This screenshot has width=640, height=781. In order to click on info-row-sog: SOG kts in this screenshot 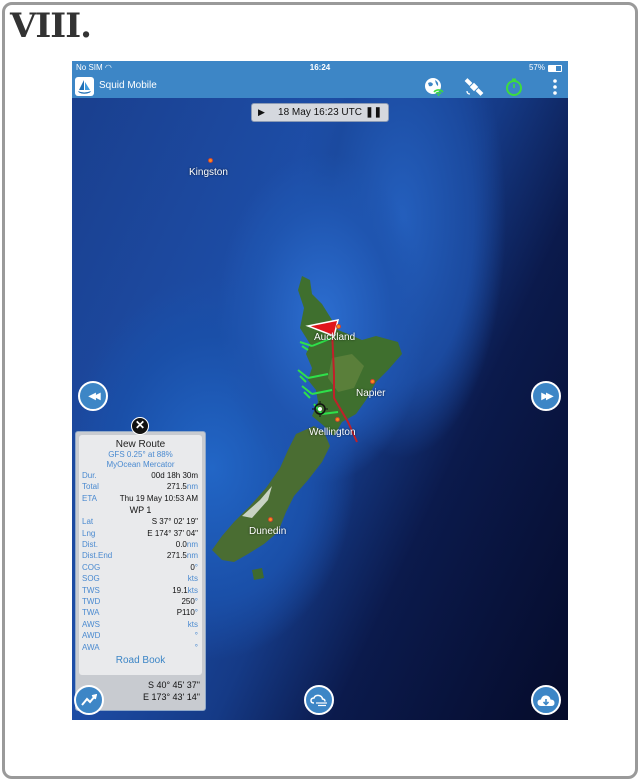, I will do `click(140, 578)`.